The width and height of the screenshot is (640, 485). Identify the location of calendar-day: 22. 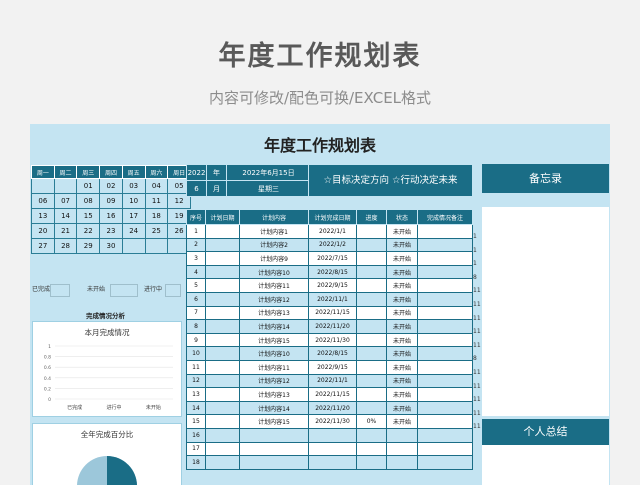
(88, 231).